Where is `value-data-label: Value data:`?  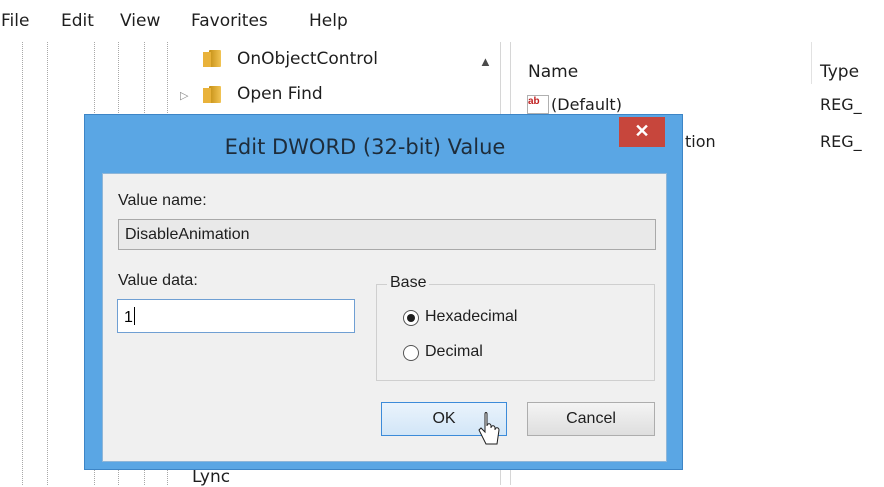
value-data-label: Value data: is located at coordinates (158, 280).